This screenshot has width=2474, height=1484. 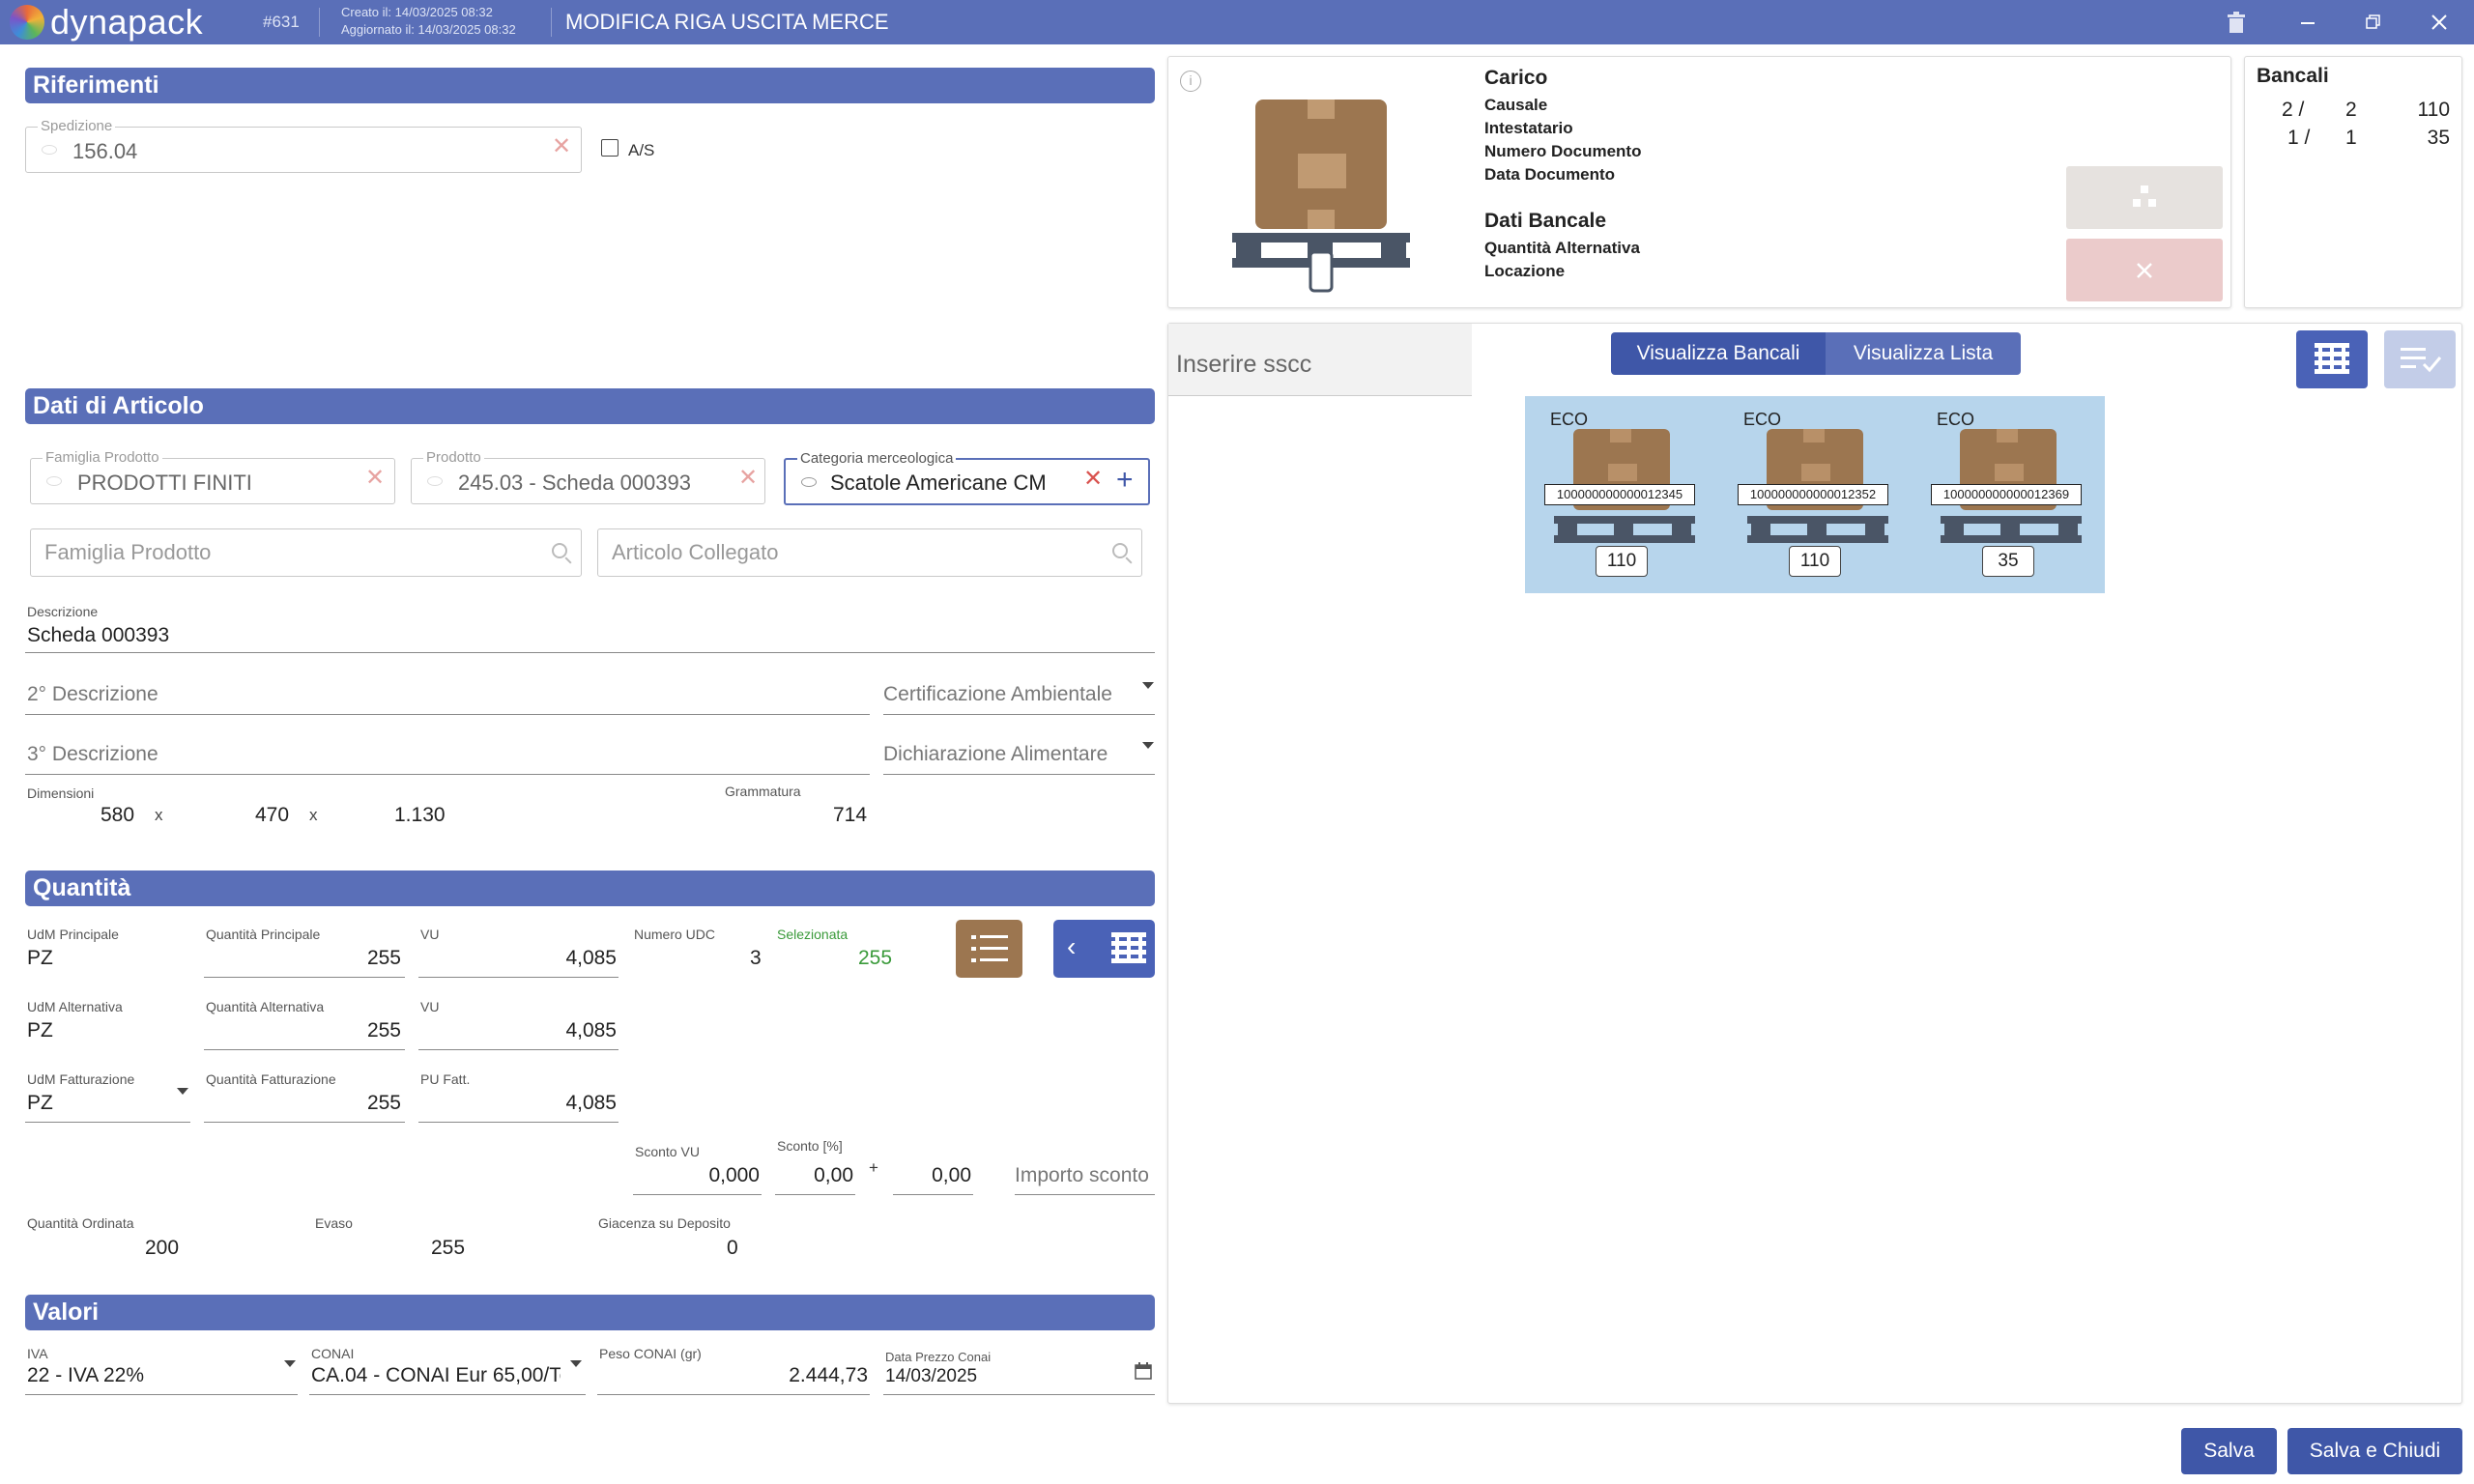 What do you see at coordinates (108, 1106) in the screenshot?
I see `udm-fatt-select: PZ` at bounding box center [108, 1106].